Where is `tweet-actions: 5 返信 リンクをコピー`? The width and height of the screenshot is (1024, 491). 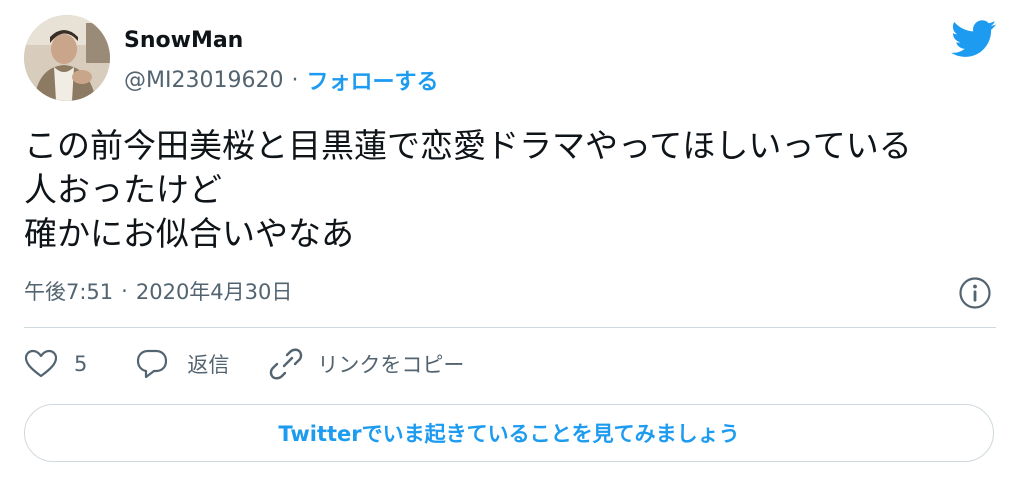 tweet-actions: 5 返信 リンクをコピー is located at coordinates (244, 364).